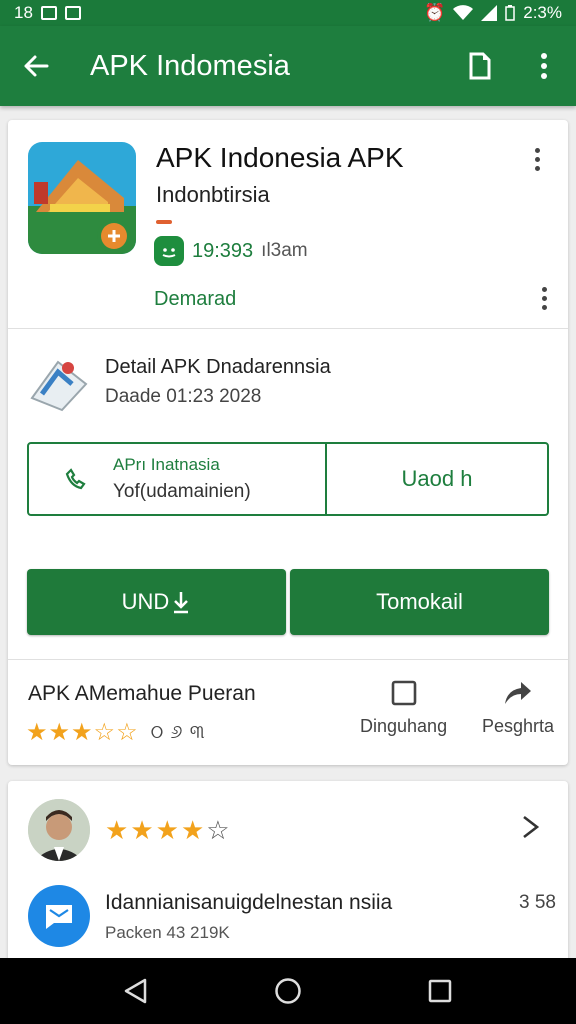 This screenshot has height=1024, width=576. I want to click on wishlist-label: Dinguhang, so click(404, 726).